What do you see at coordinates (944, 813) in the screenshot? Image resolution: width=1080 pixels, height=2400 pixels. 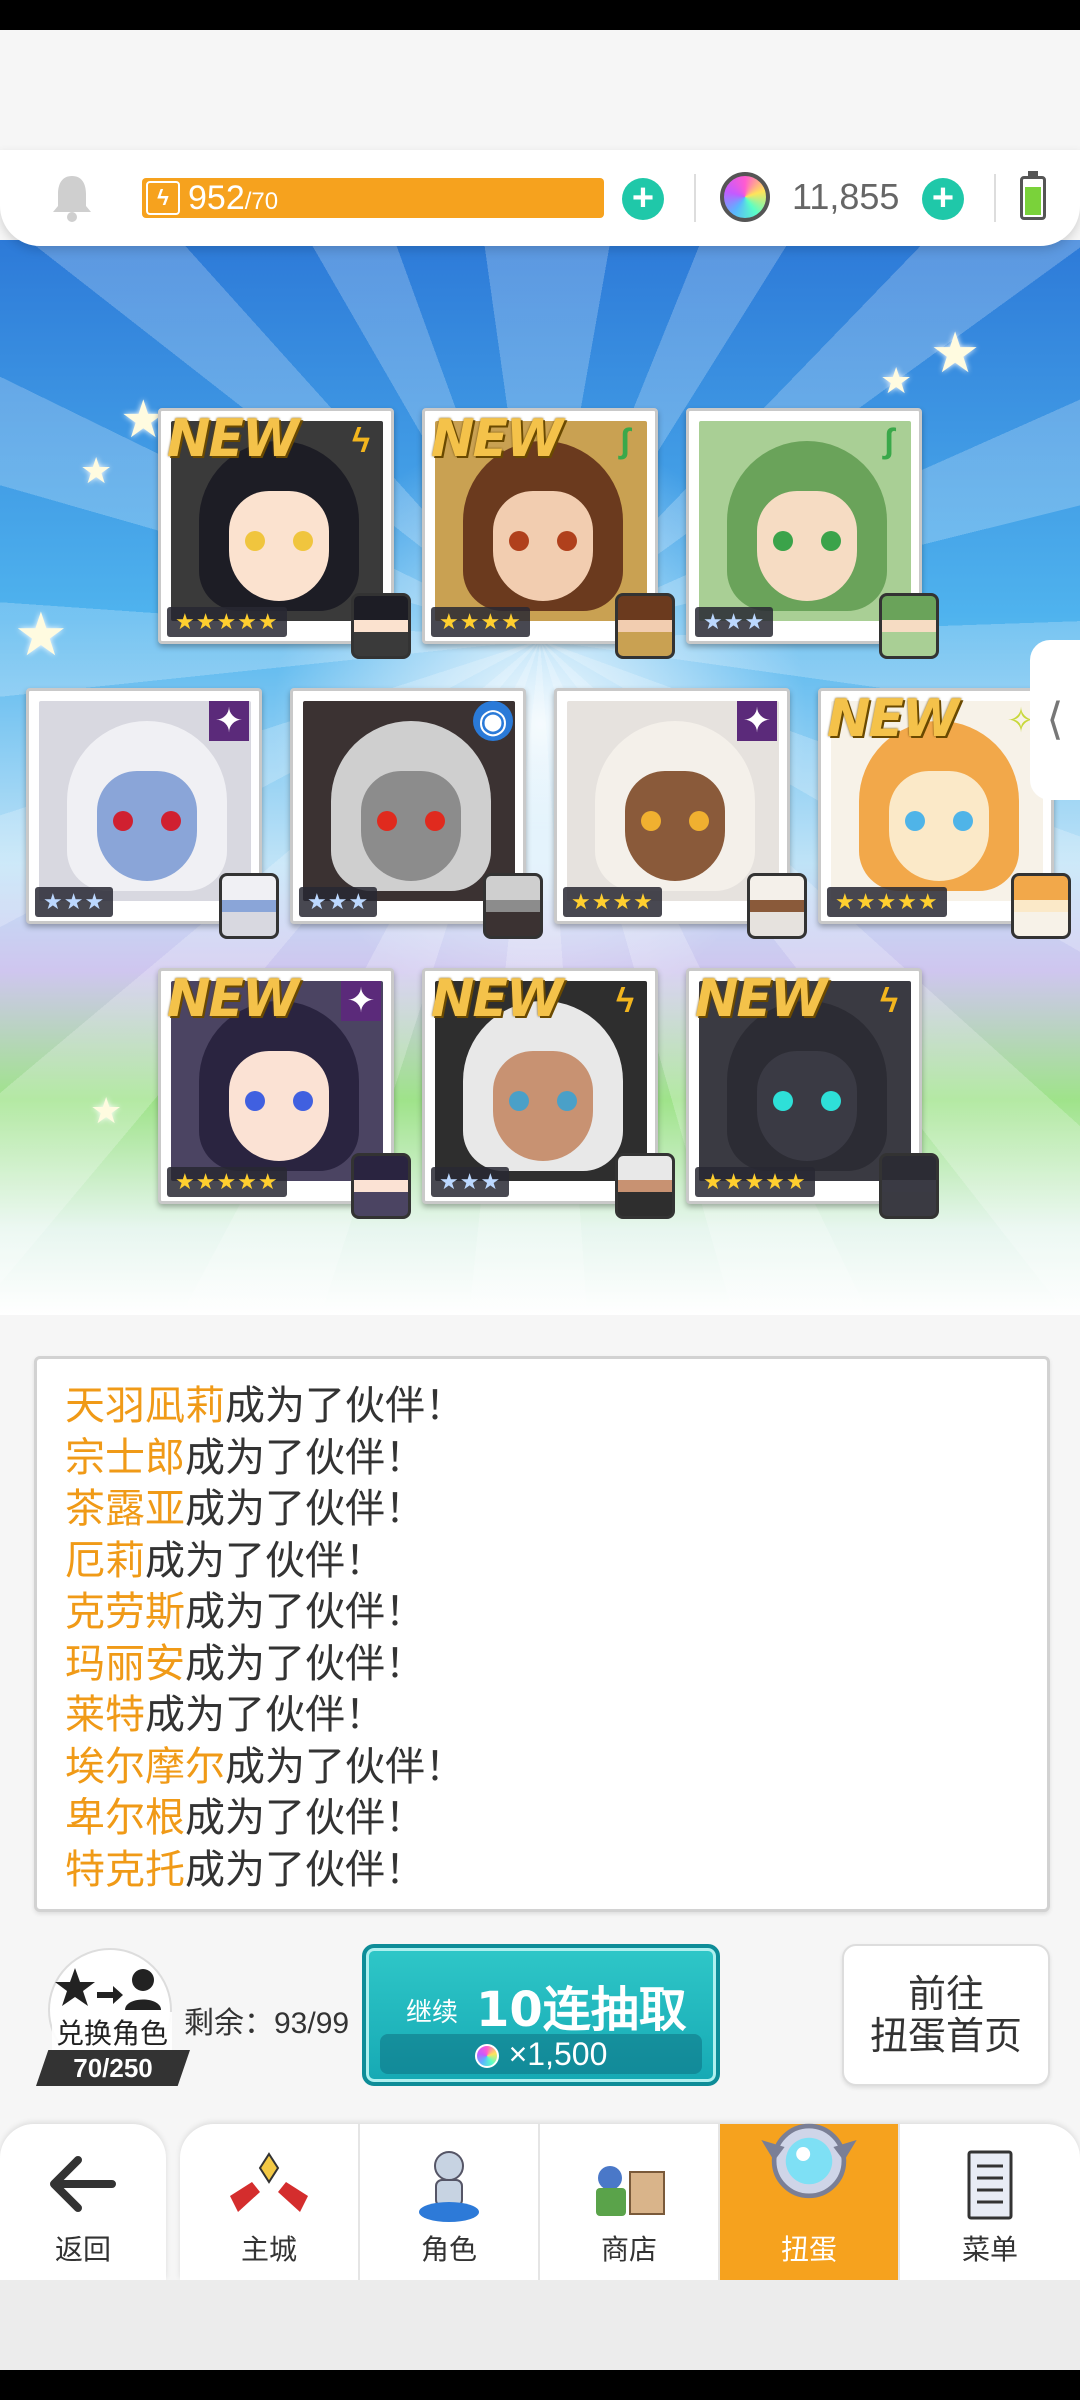 I see `character-card: NEW ✧ ★★★★★` at bounding box center [944, 813].